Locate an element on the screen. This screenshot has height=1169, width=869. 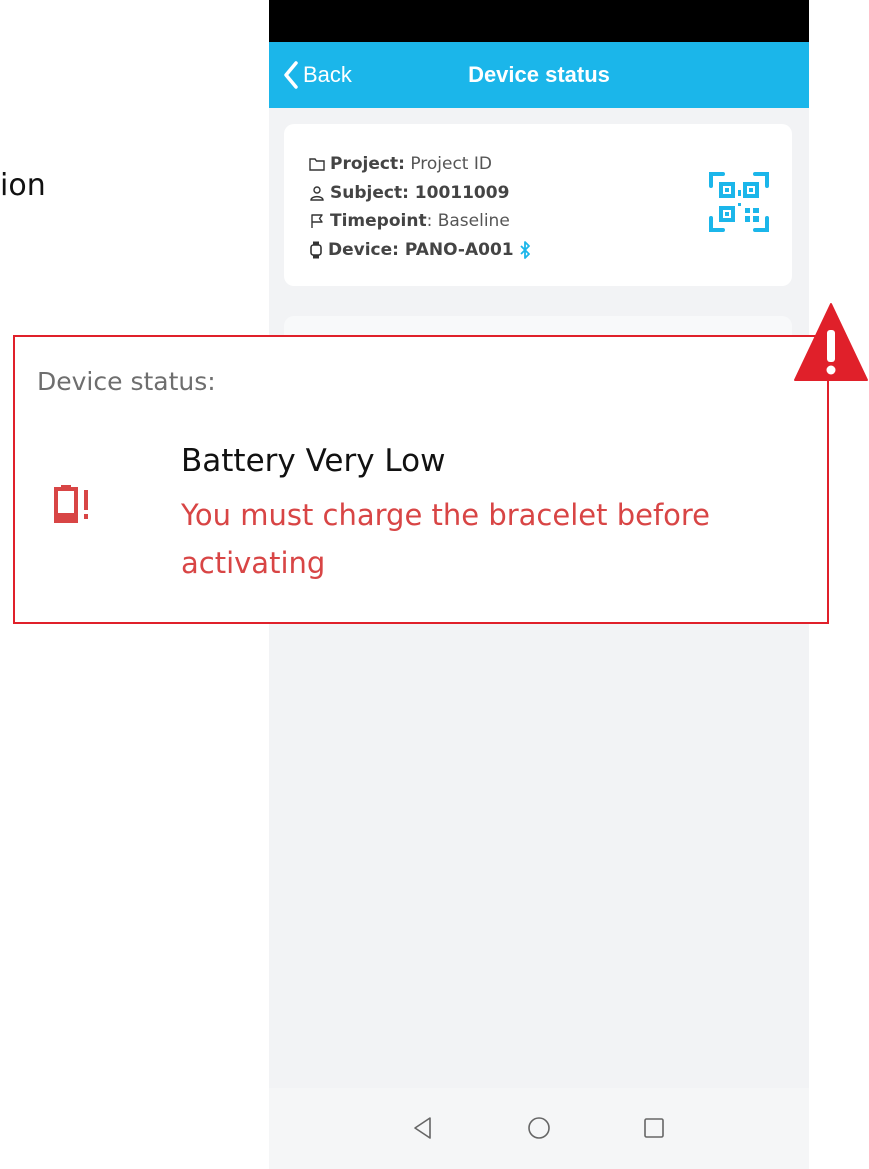
subject-row: Subject: 10011009 is located at coordinates (420, 193).